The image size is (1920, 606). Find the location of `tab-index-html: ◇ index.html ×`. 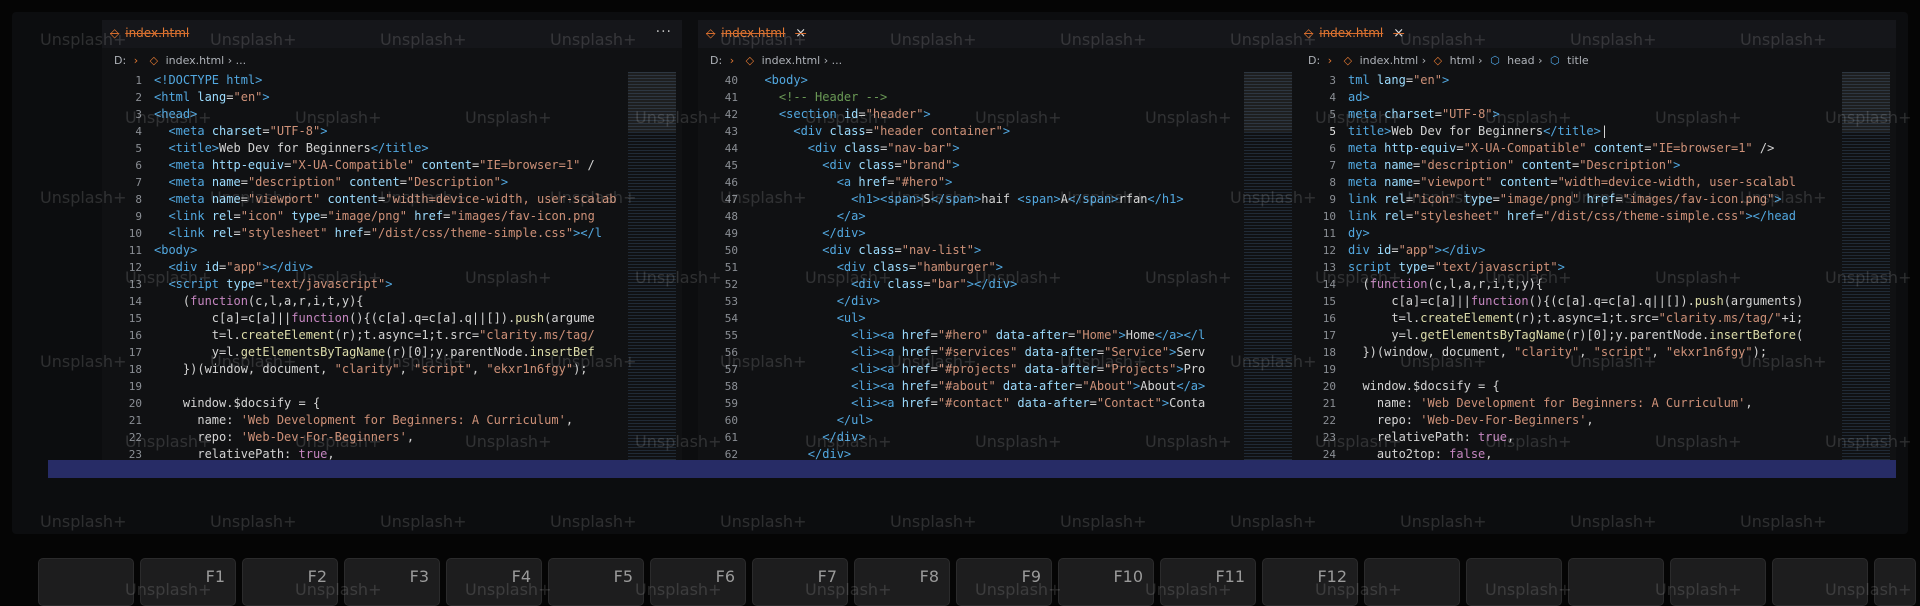

tab-index-html: ◇ index.html × is located at coordinates (756, 33).